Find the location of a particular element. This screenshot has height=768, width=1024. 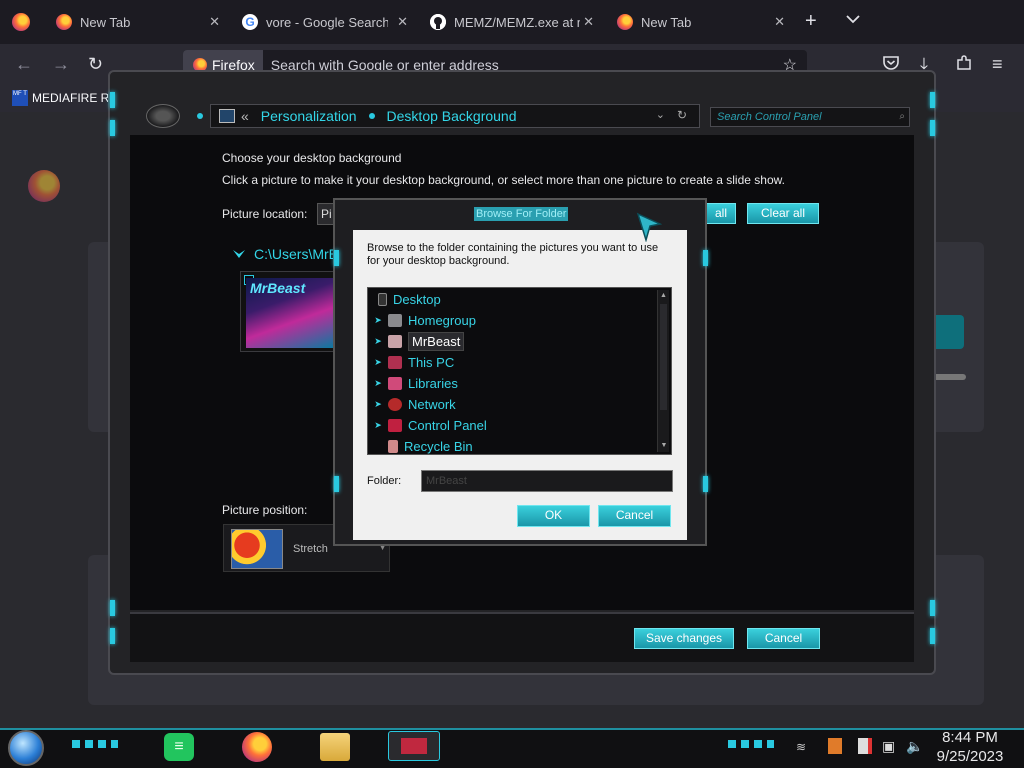

control-panel-search-input: Search Control Panel ⌕ is located at coordinates (810, 117).